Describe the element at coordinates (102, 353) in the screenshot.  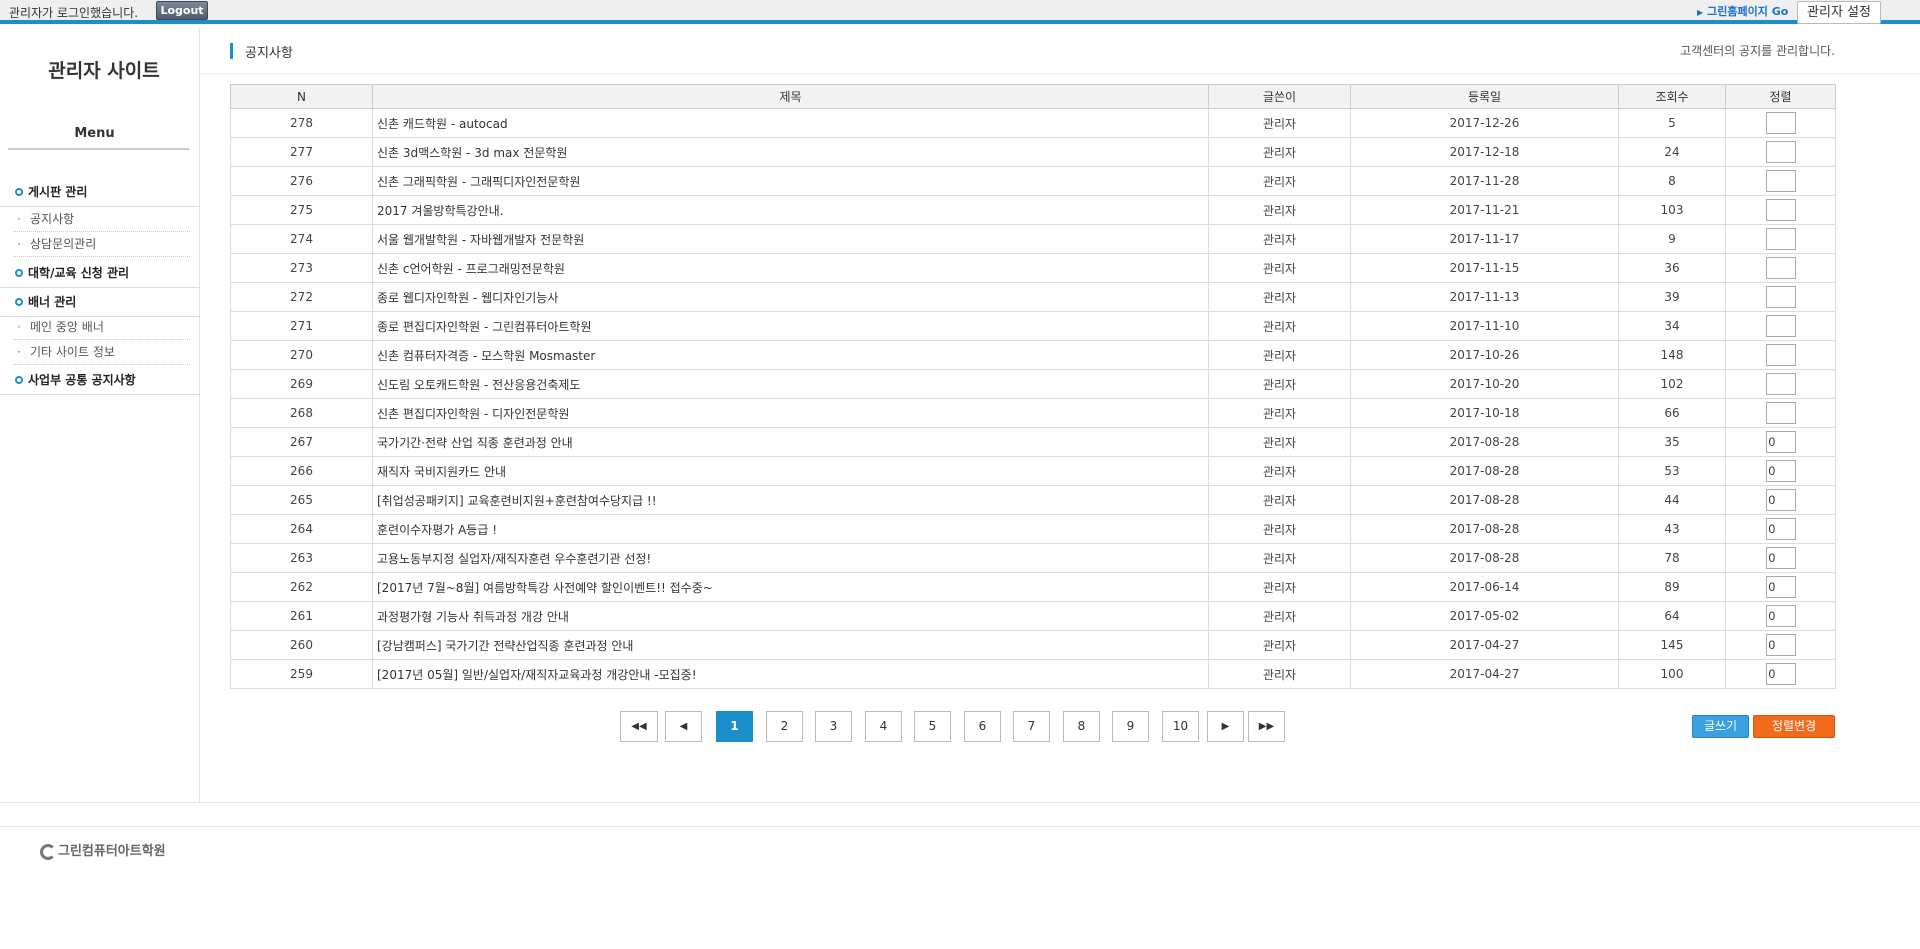
I see `sidebar-item-site-info: 기타 사이트 정보` at that location.